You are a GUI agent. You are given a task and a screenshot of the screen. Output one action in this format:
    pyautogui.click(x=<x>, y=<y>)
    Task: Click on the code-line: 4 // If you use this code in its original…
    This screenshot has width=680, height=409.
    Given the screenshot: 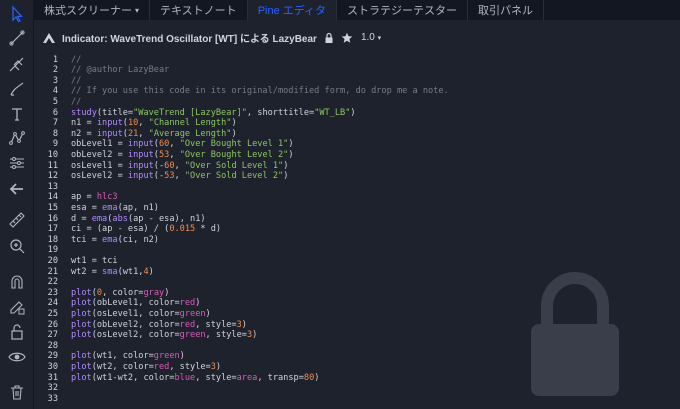 What is the action you would take?
    pyautogui.click(x=357, y=91)
    